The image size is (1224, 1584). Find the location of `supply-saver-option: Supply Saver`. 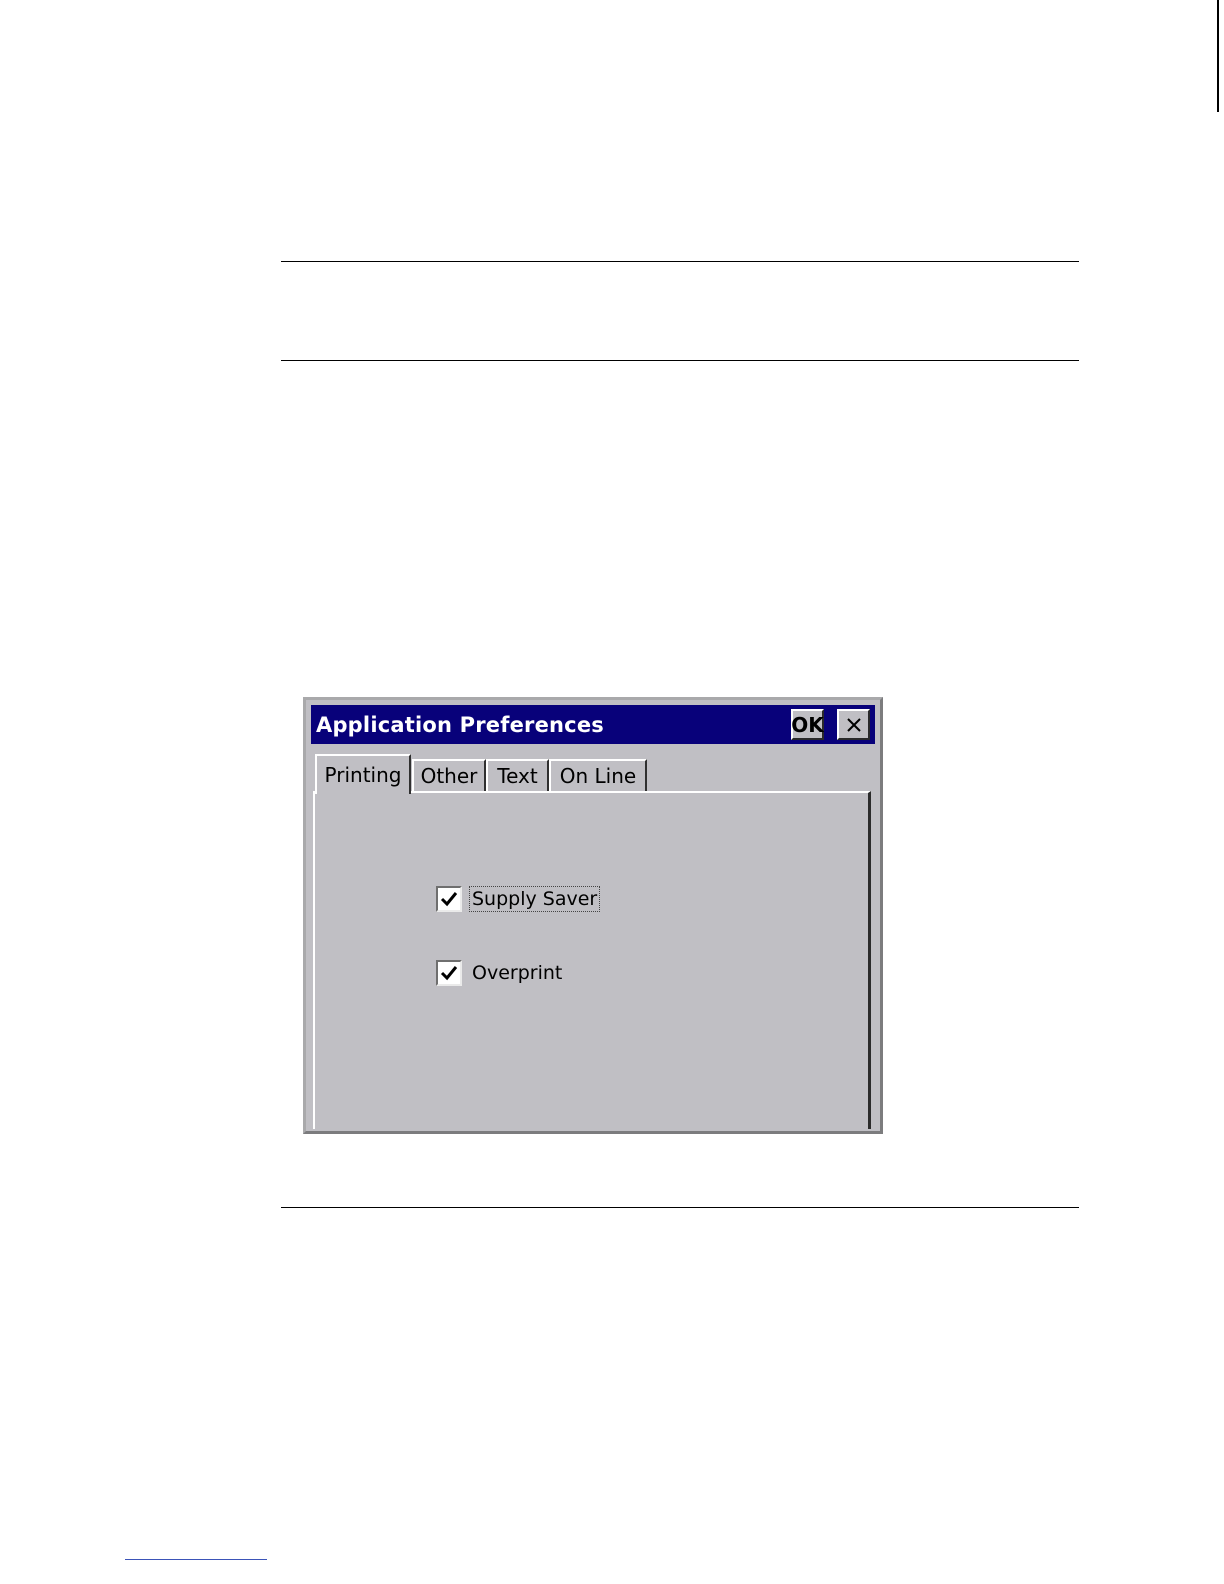

supply-saver-option: Supply Saver is located at coordinates (518, 899).